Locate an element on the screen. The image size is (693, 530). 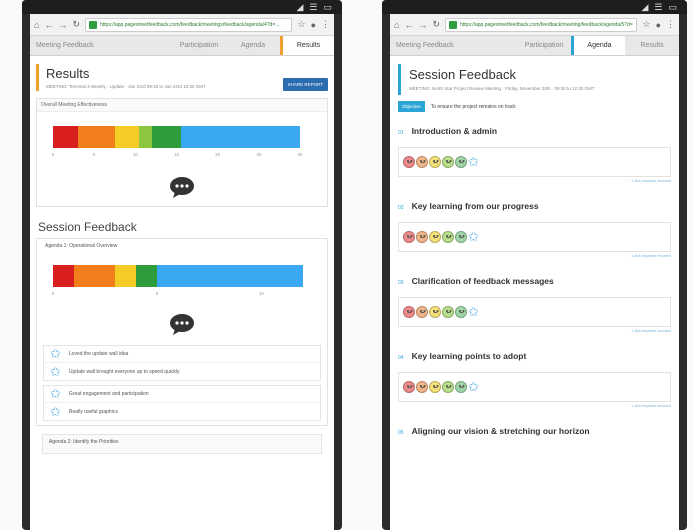
agenda-1-axis: 051015 is located at coordinates (177, 296).